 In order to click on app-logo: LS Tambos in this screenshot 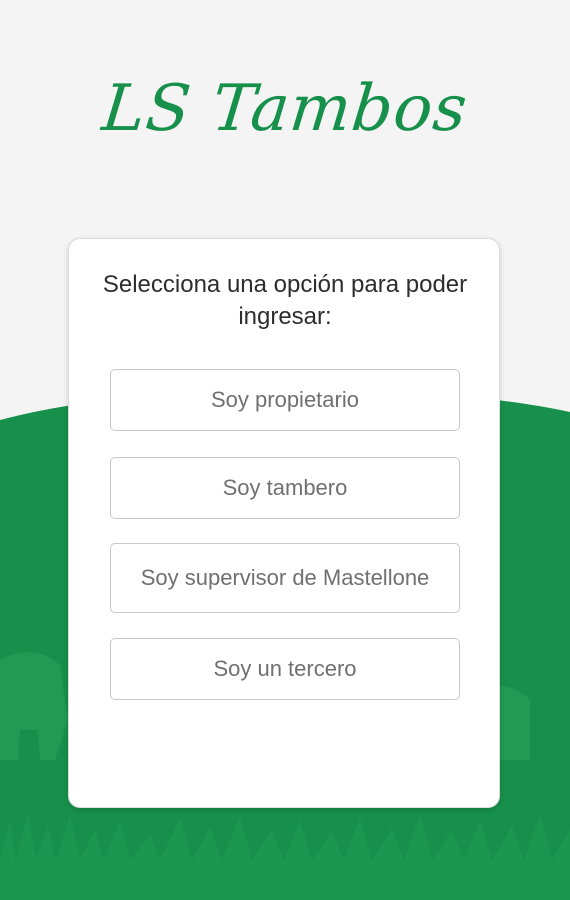, I will do `click(285, 109)`.